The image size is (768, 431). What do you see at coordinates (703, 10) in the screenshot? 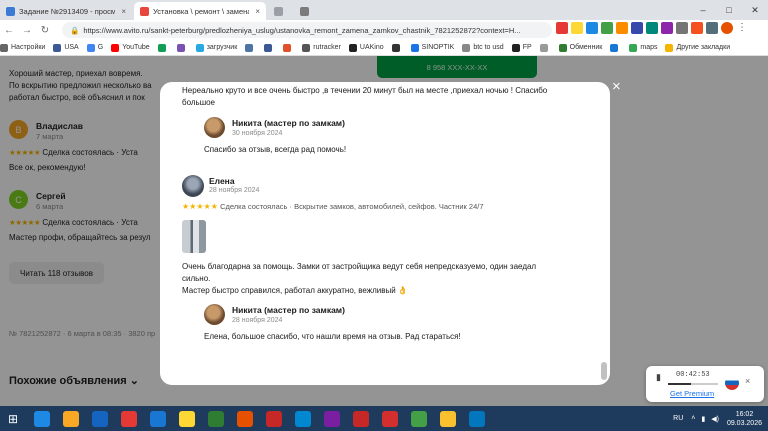
I see `minimize-icon: –` at bounding box center [703, 10].